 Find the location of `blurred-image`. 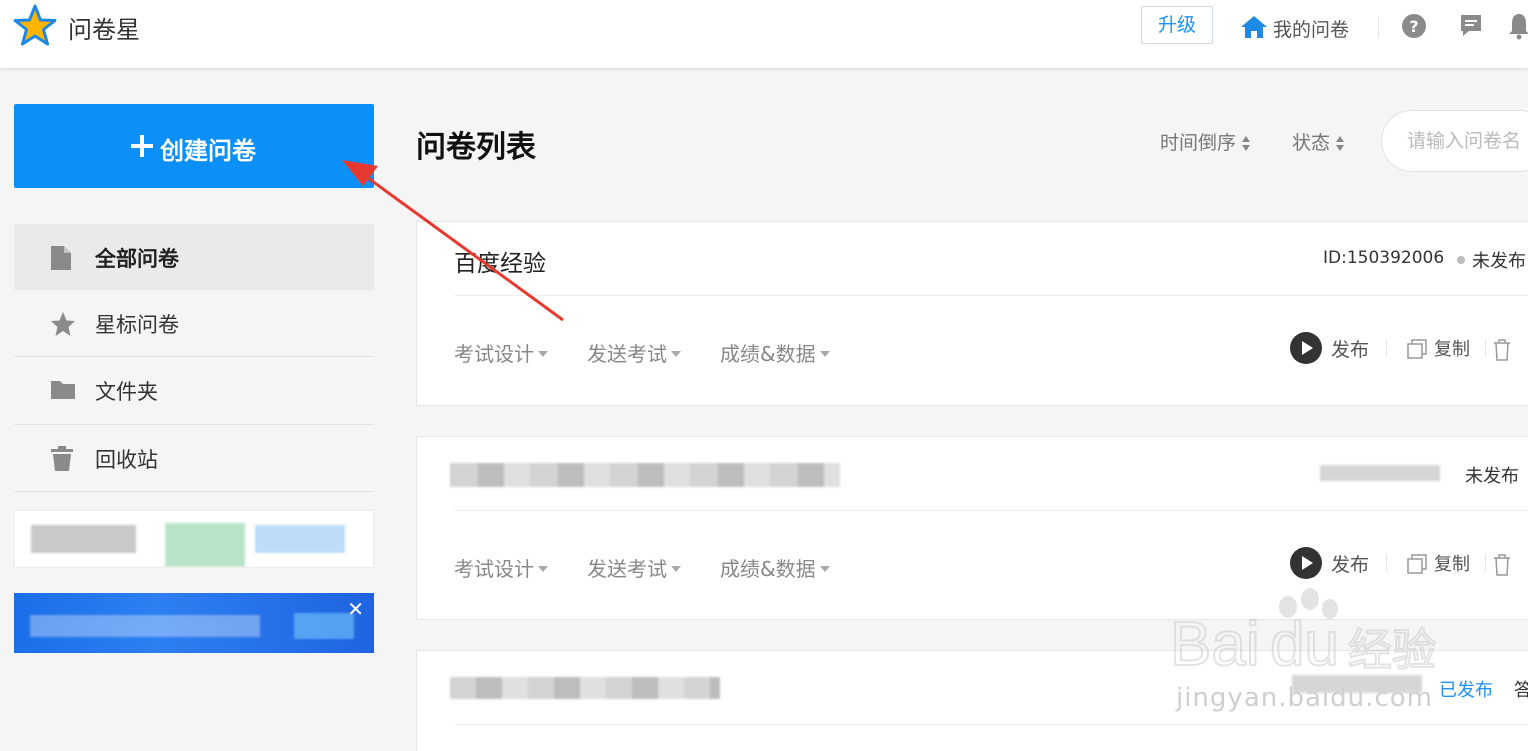

blurred-image is located at coordinates (205, 545).